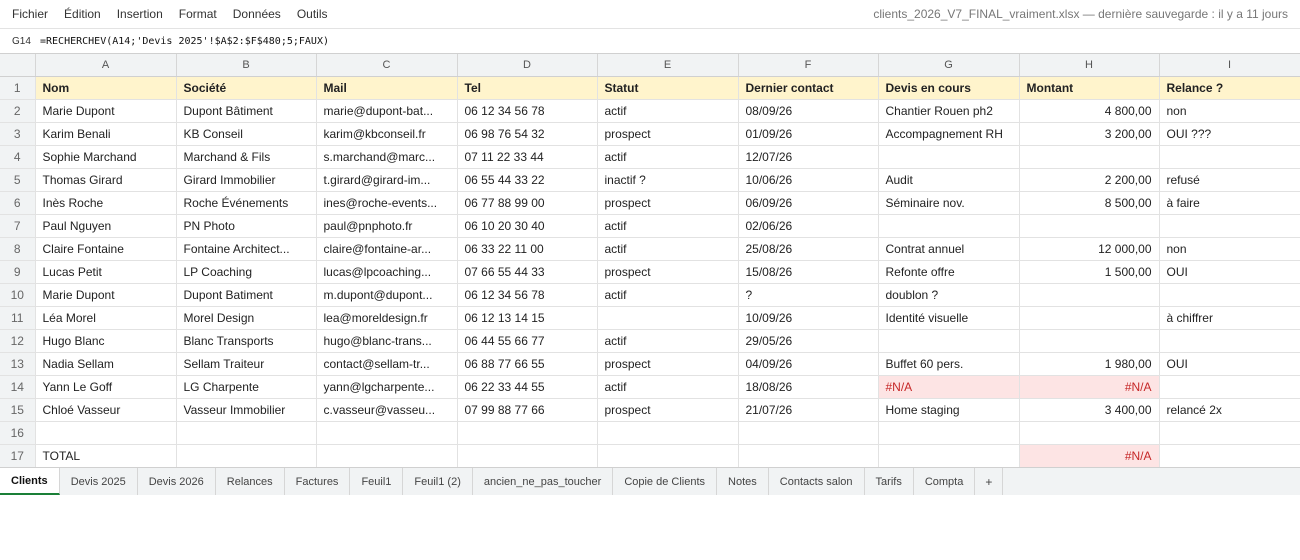  What do you see at coordinates (527, 364) in the screenshot?
I see `cell-d13: 06 88 77 66 55` at bounding box center [527, 364].